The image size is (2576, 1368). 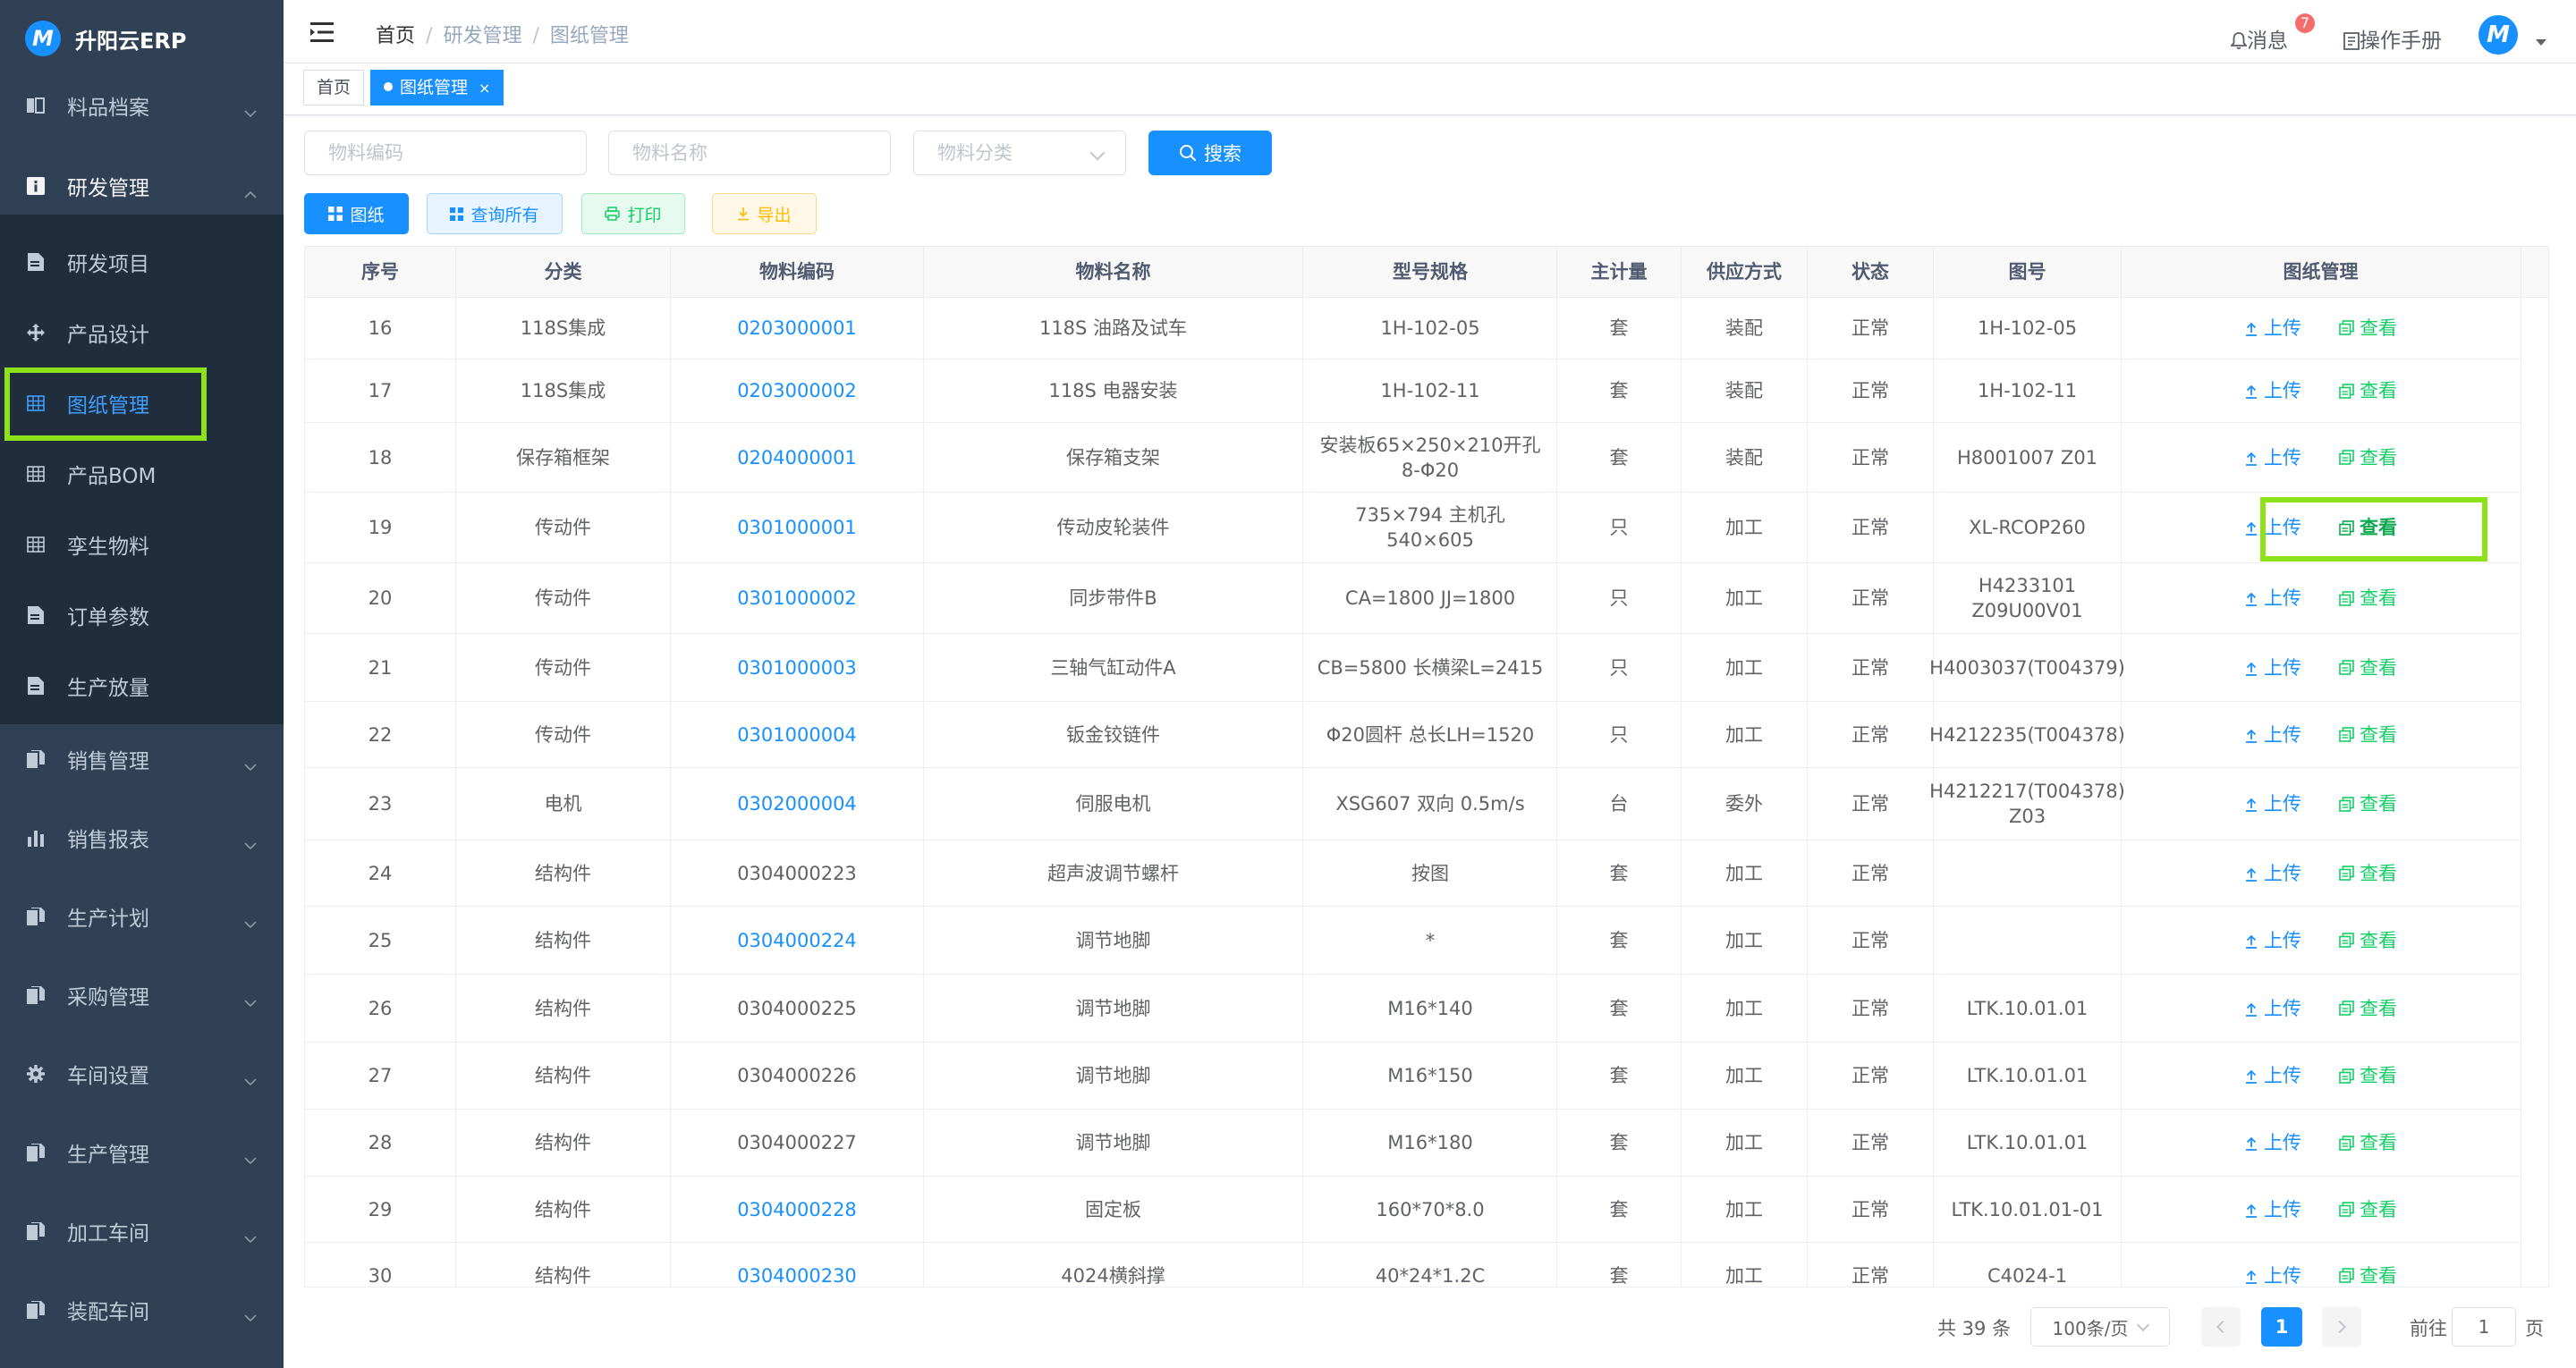 What do you see at coordinates (797, 1009) in the screenshot?
I see `cell-code: 0304000225` at bounding box center [797, 1009].